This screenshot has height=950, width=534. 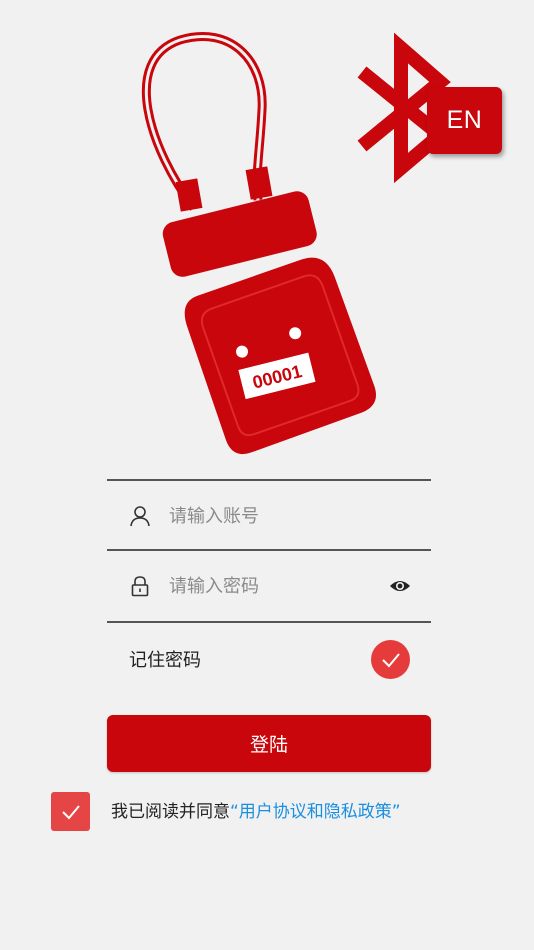 I want to click on account-field-row, so click(x=269, y=516).